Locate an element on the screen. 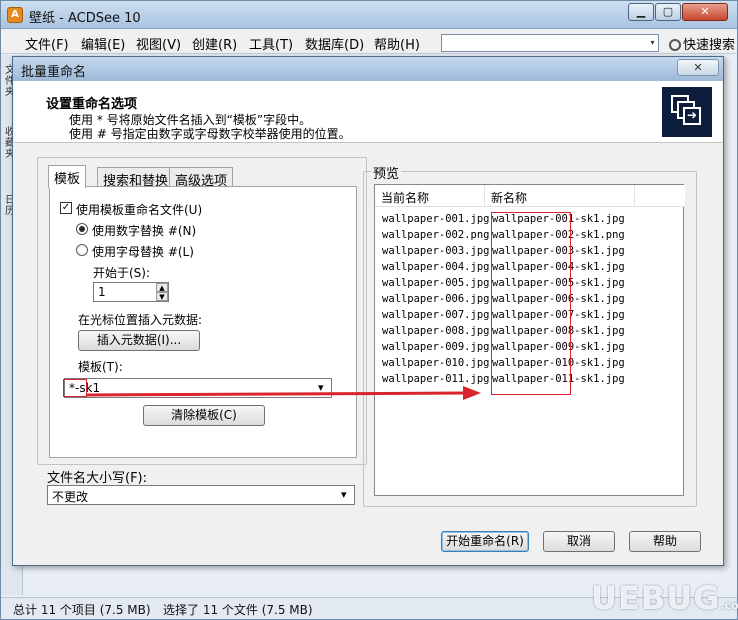 This screenshot has width=738, height=620. column-header-current-name: 当前名称 is located at coordinates (430, 196).